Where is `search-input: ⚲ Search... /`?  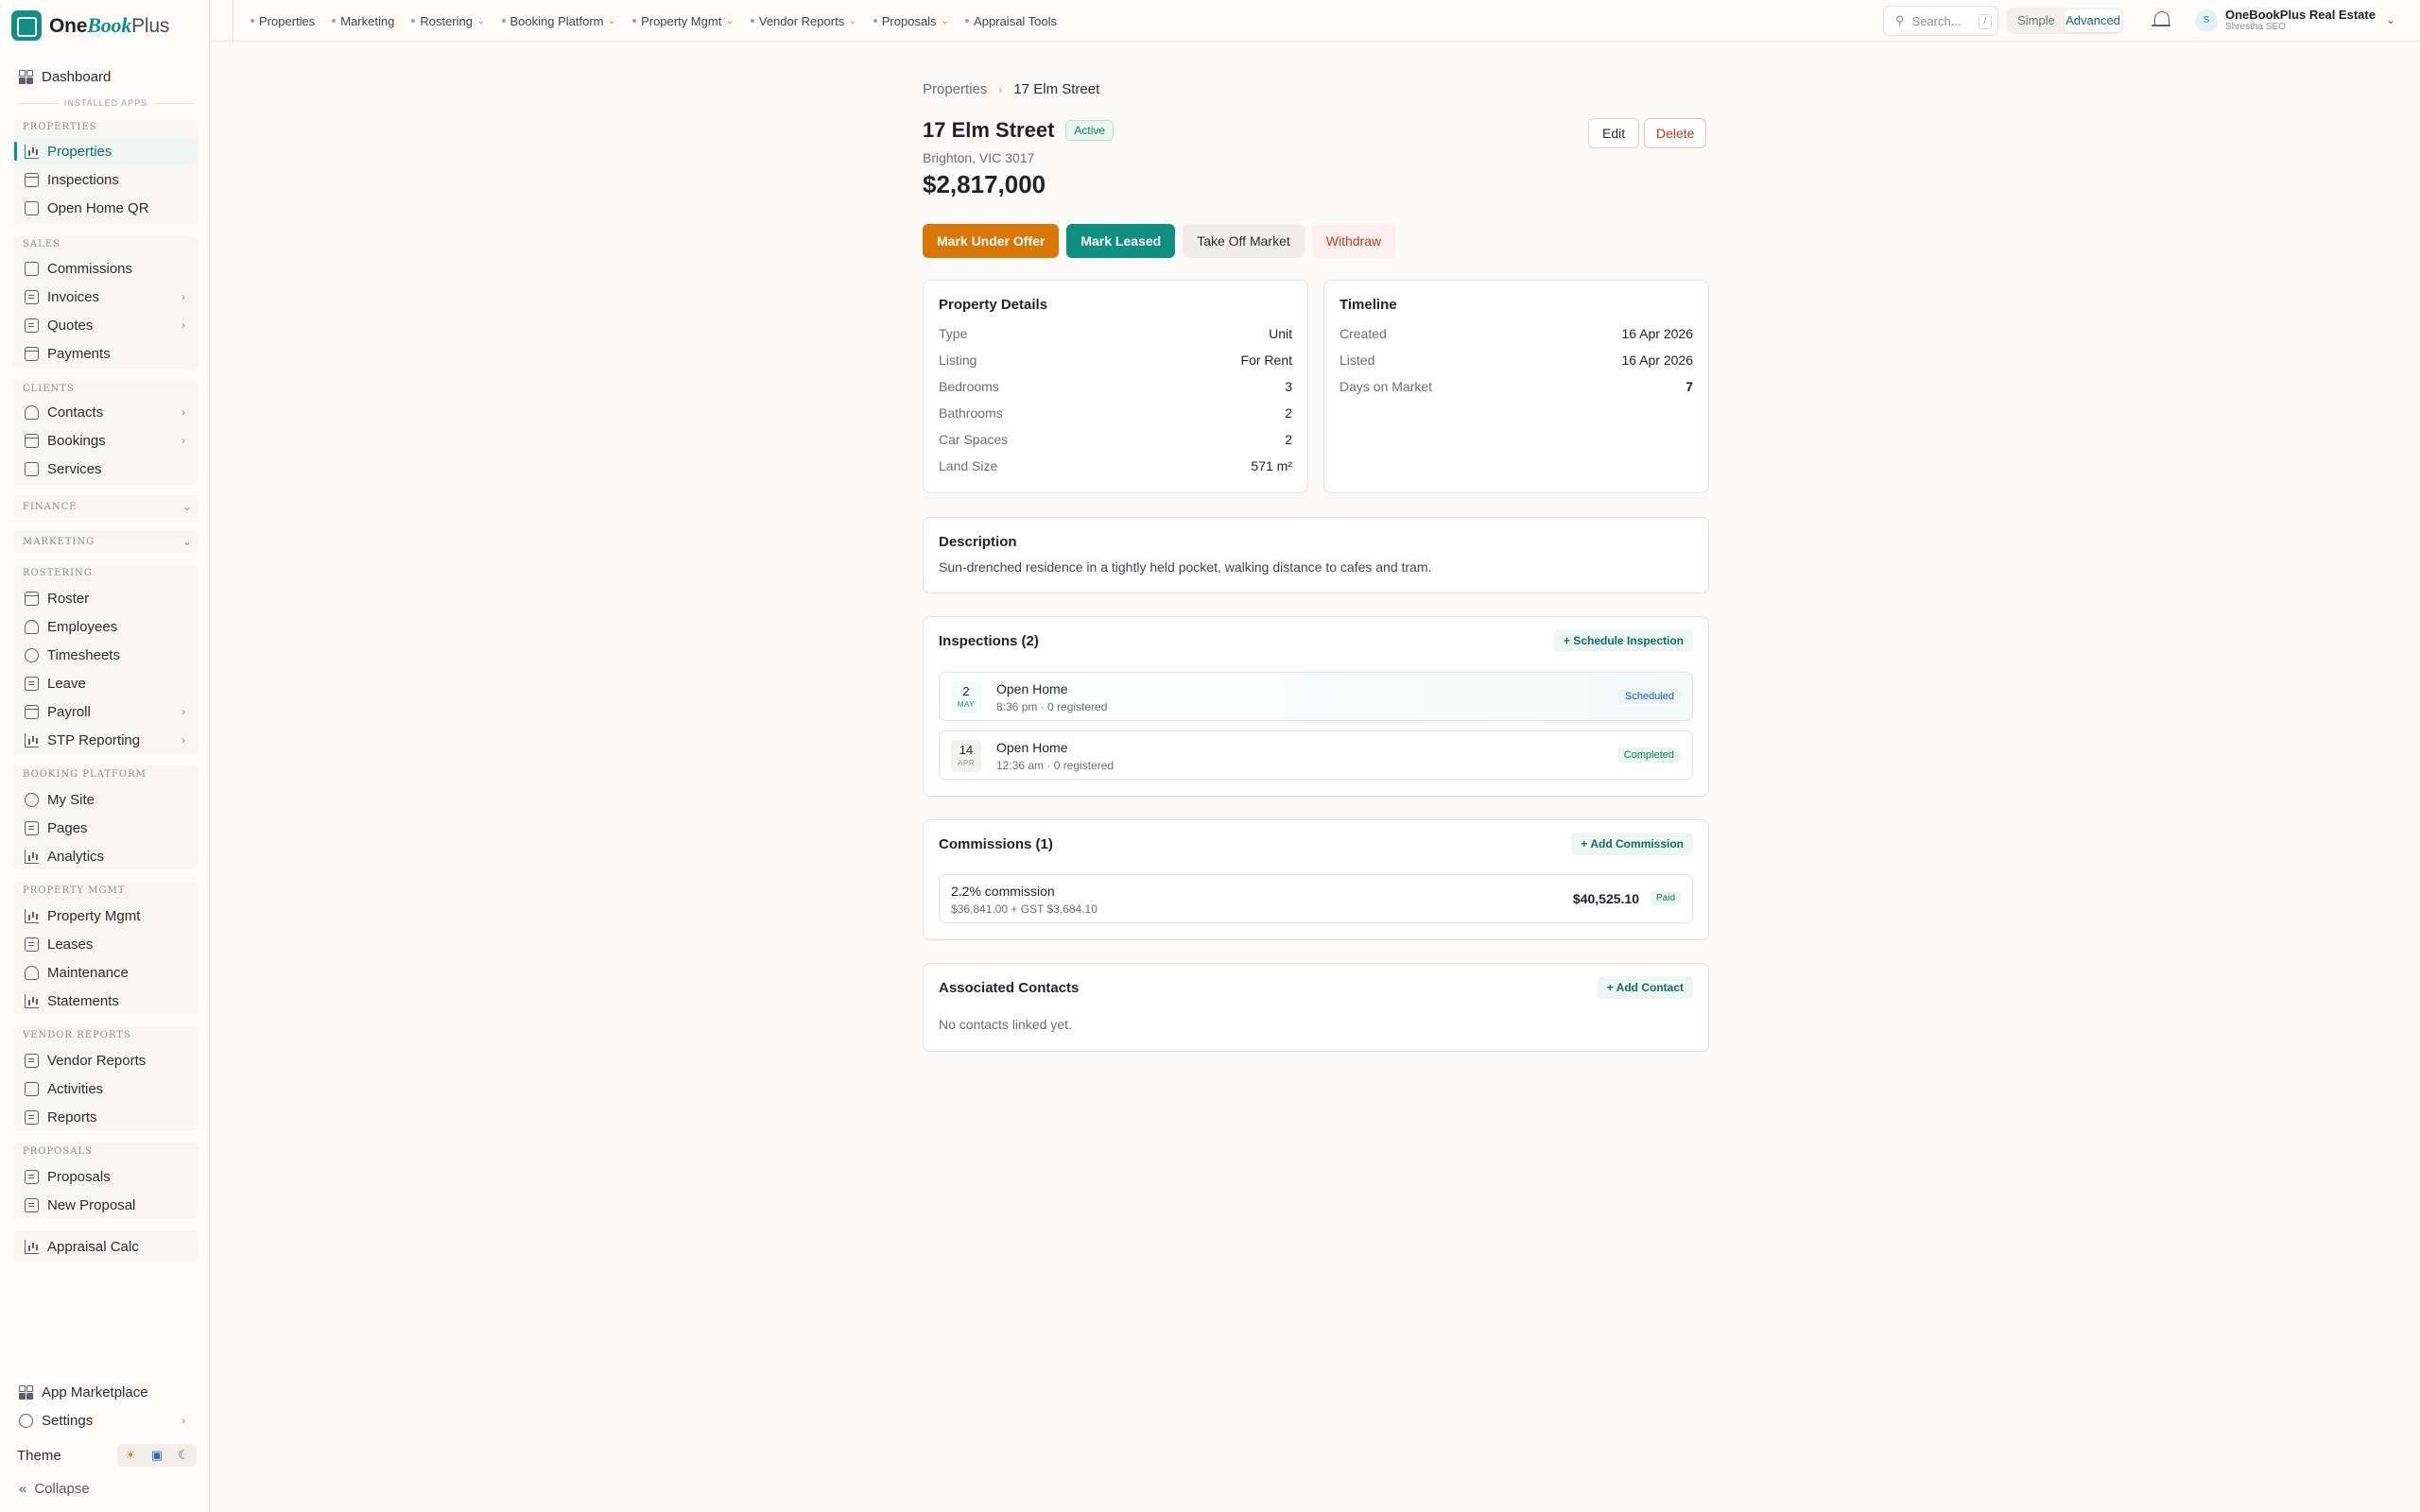 search-input: ⚲ Search... / is located at coordinates (1940, 21).